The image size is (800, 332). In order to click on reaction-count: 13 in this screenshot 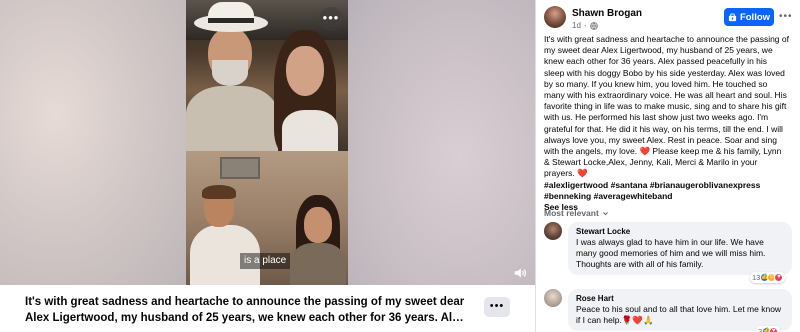, I will do `click(756, 277)`.